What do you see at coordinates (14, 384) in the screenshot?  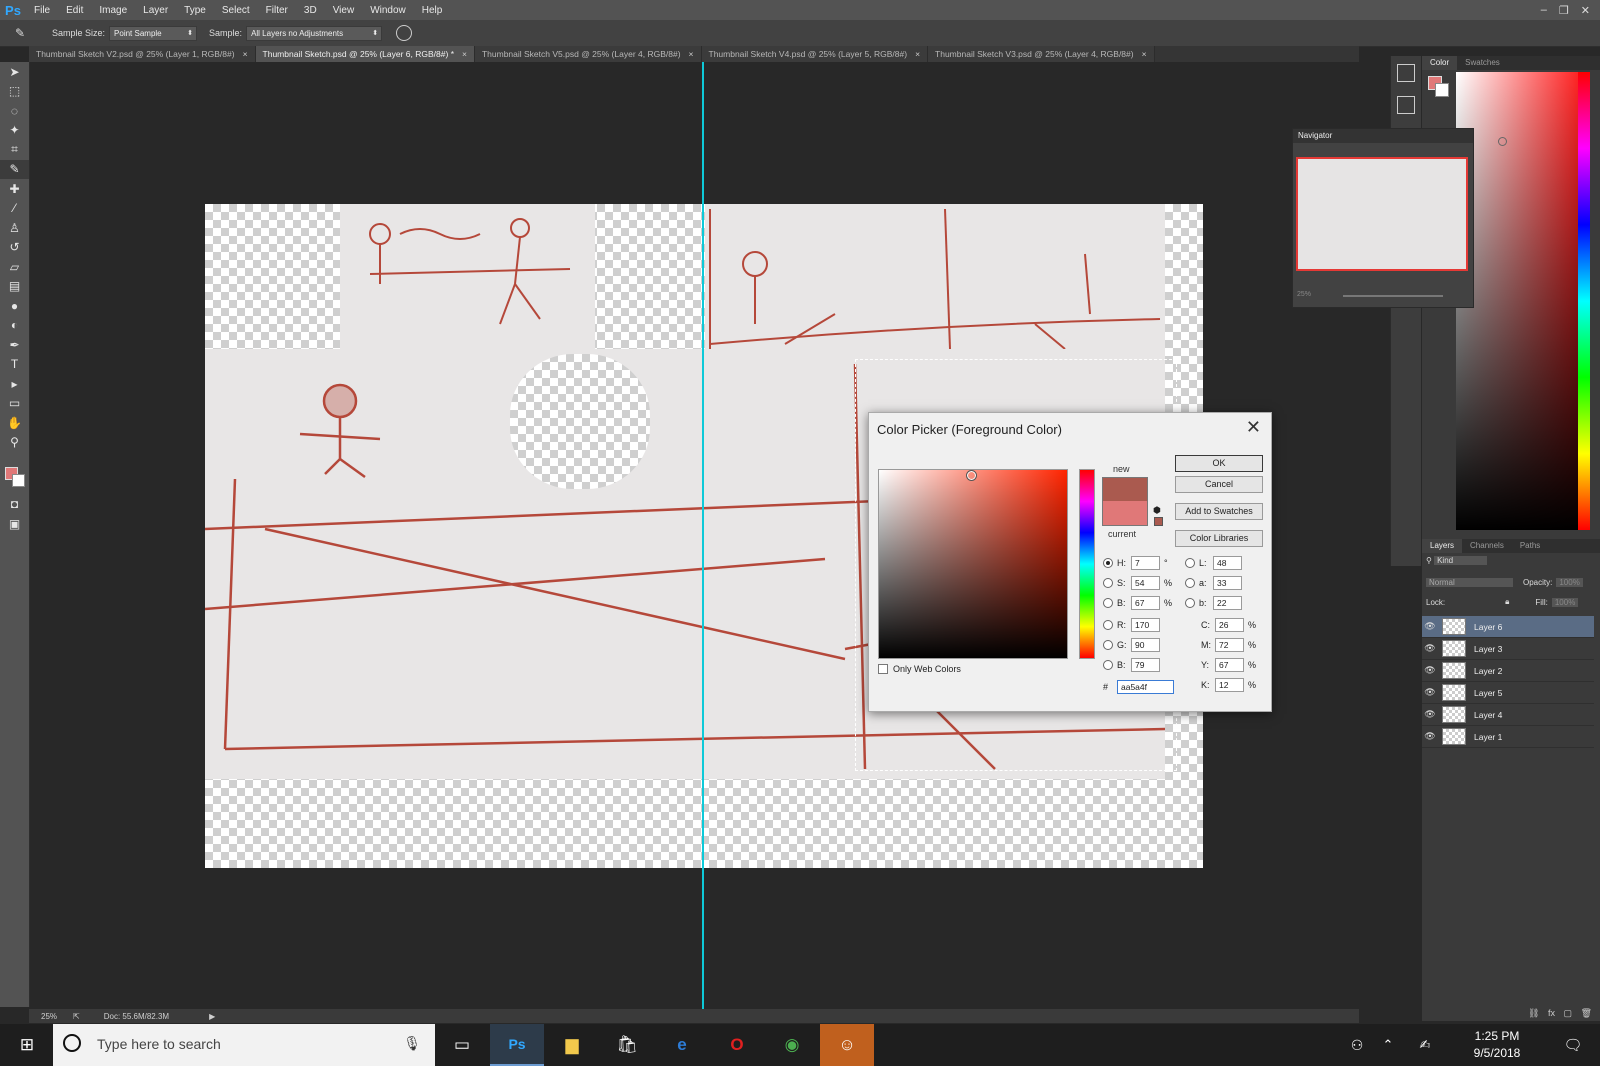 I see `path-selection-tool-icon: ▸` at bounding box center [14, 384].